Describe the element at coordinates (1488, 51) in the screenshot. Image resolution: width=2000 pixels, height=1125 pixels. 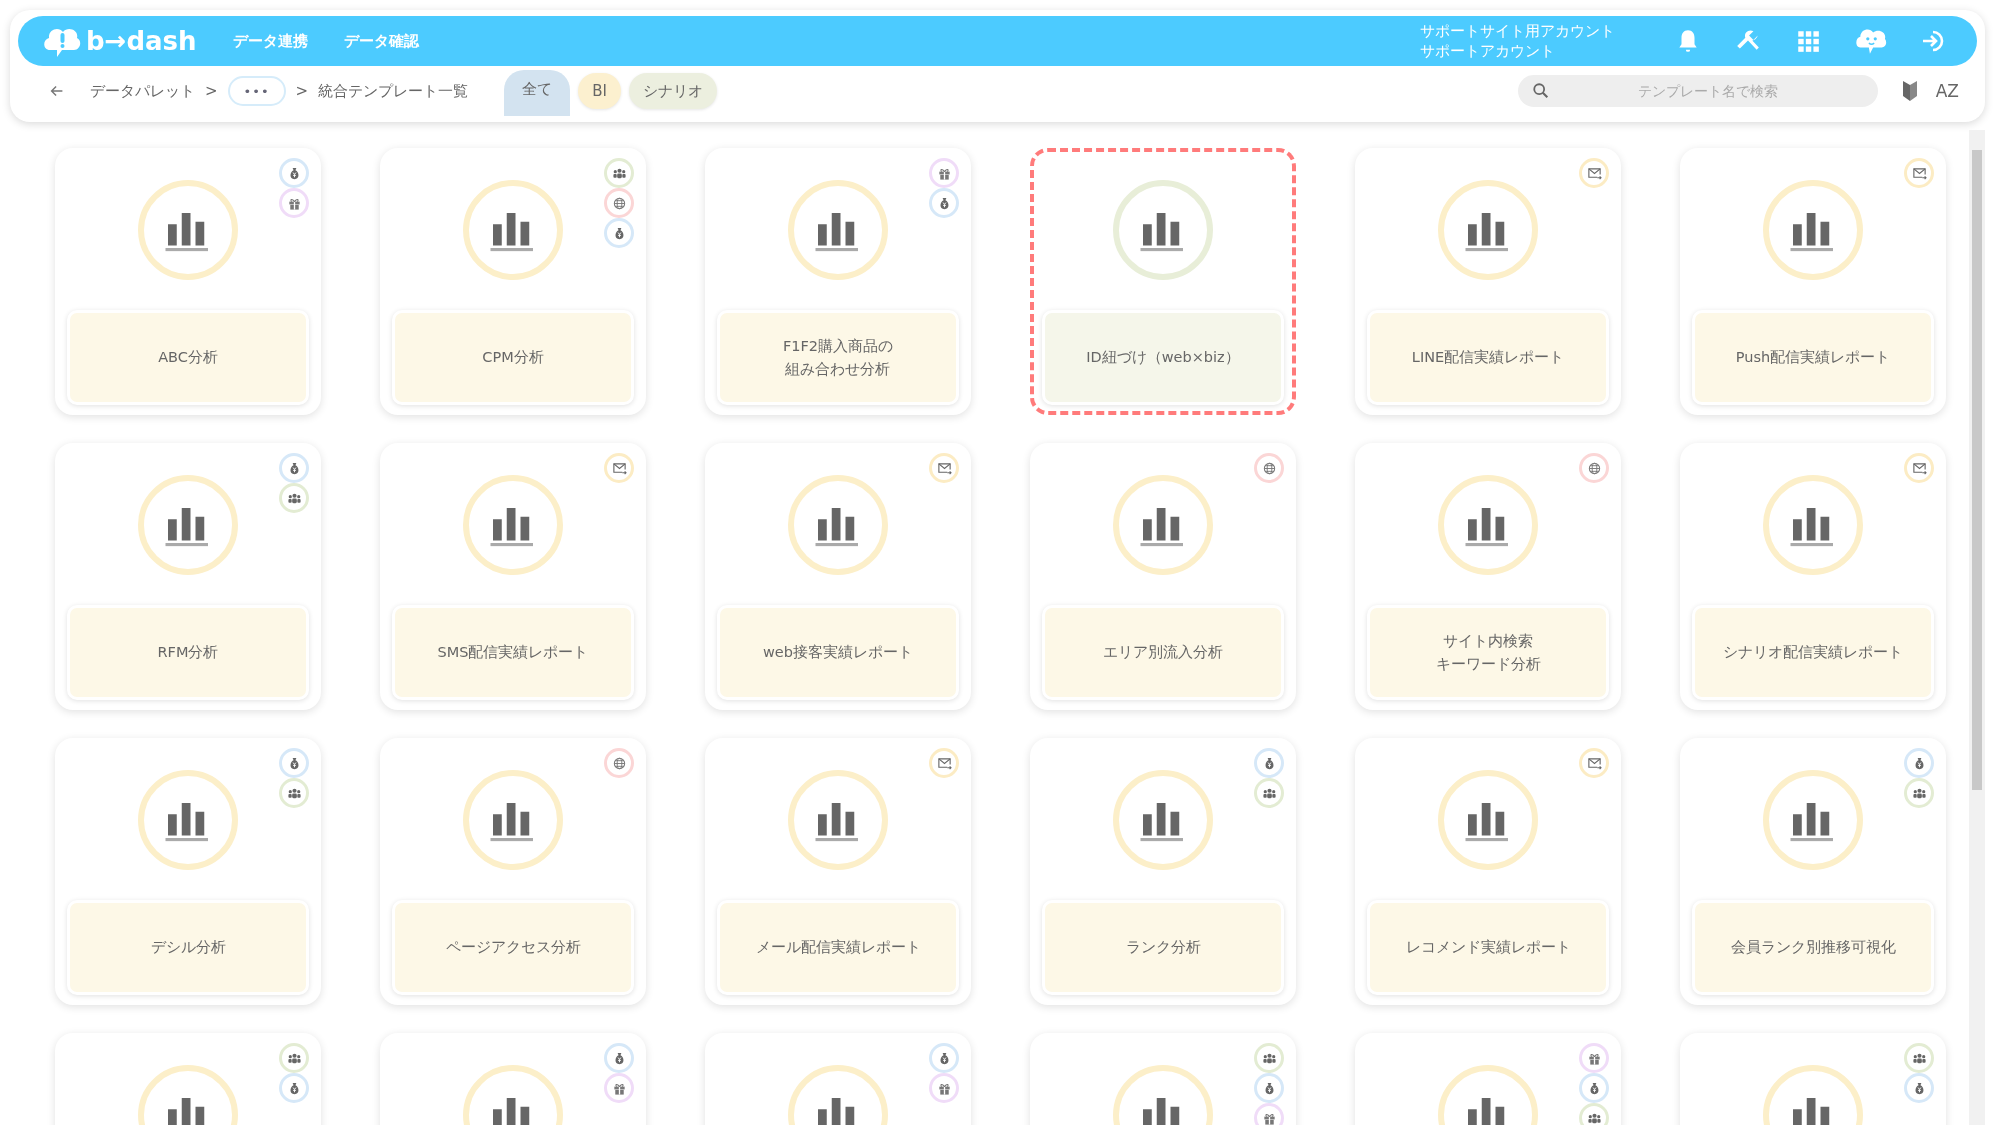
I see `account-name: サポートアカウント` at that location.